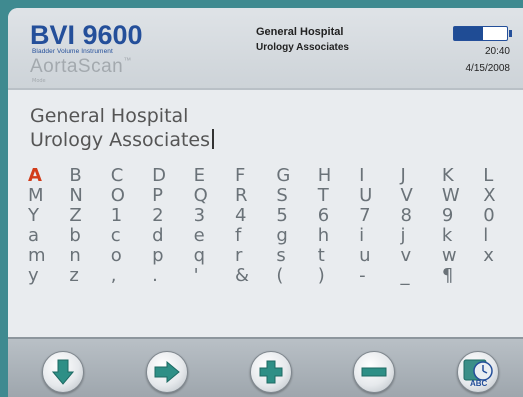  What do you see at coordinates (206, 176) in the screenshot?
I see `key: E` at bounding box center [206, 176].